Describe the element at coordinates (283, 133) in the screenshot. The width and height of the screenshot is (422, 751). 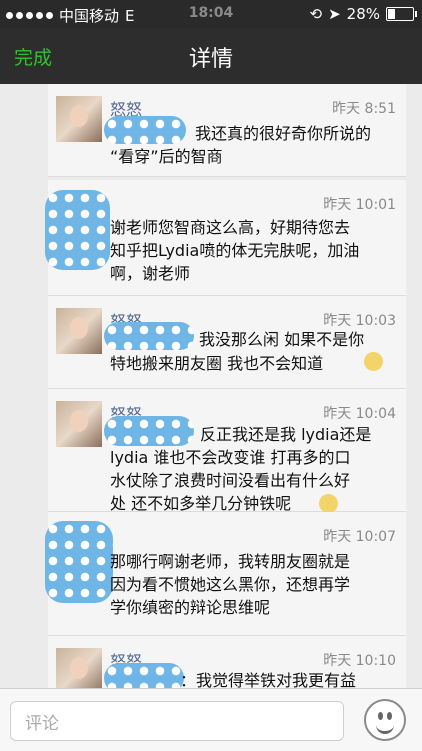
I see `comment-text-line: 我还真的很好奇你所说的` at that location.